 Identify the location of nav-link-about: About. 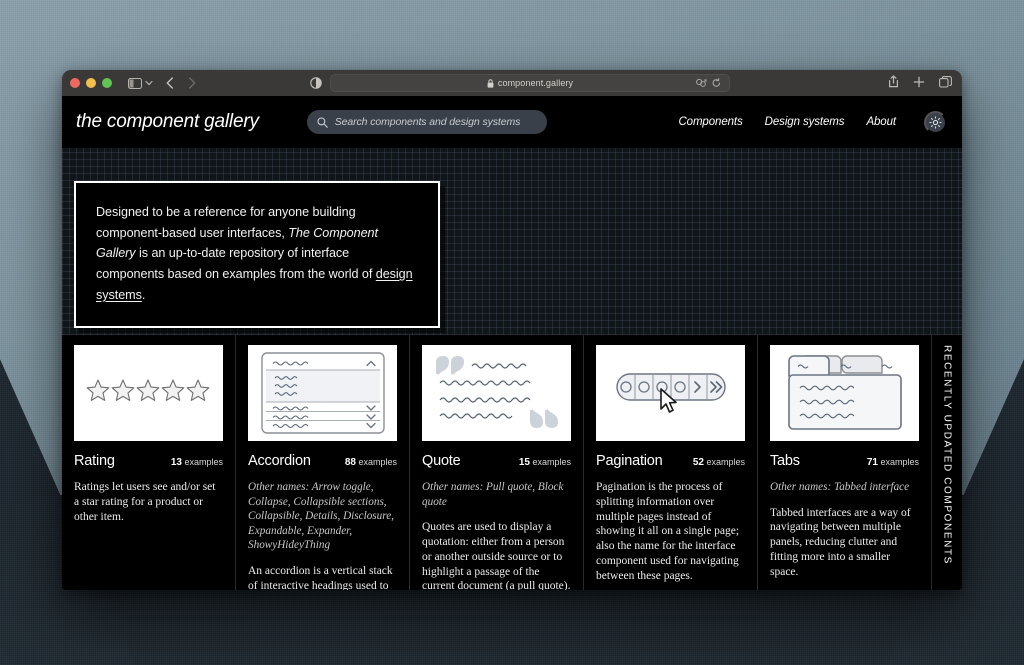
(881, 122).